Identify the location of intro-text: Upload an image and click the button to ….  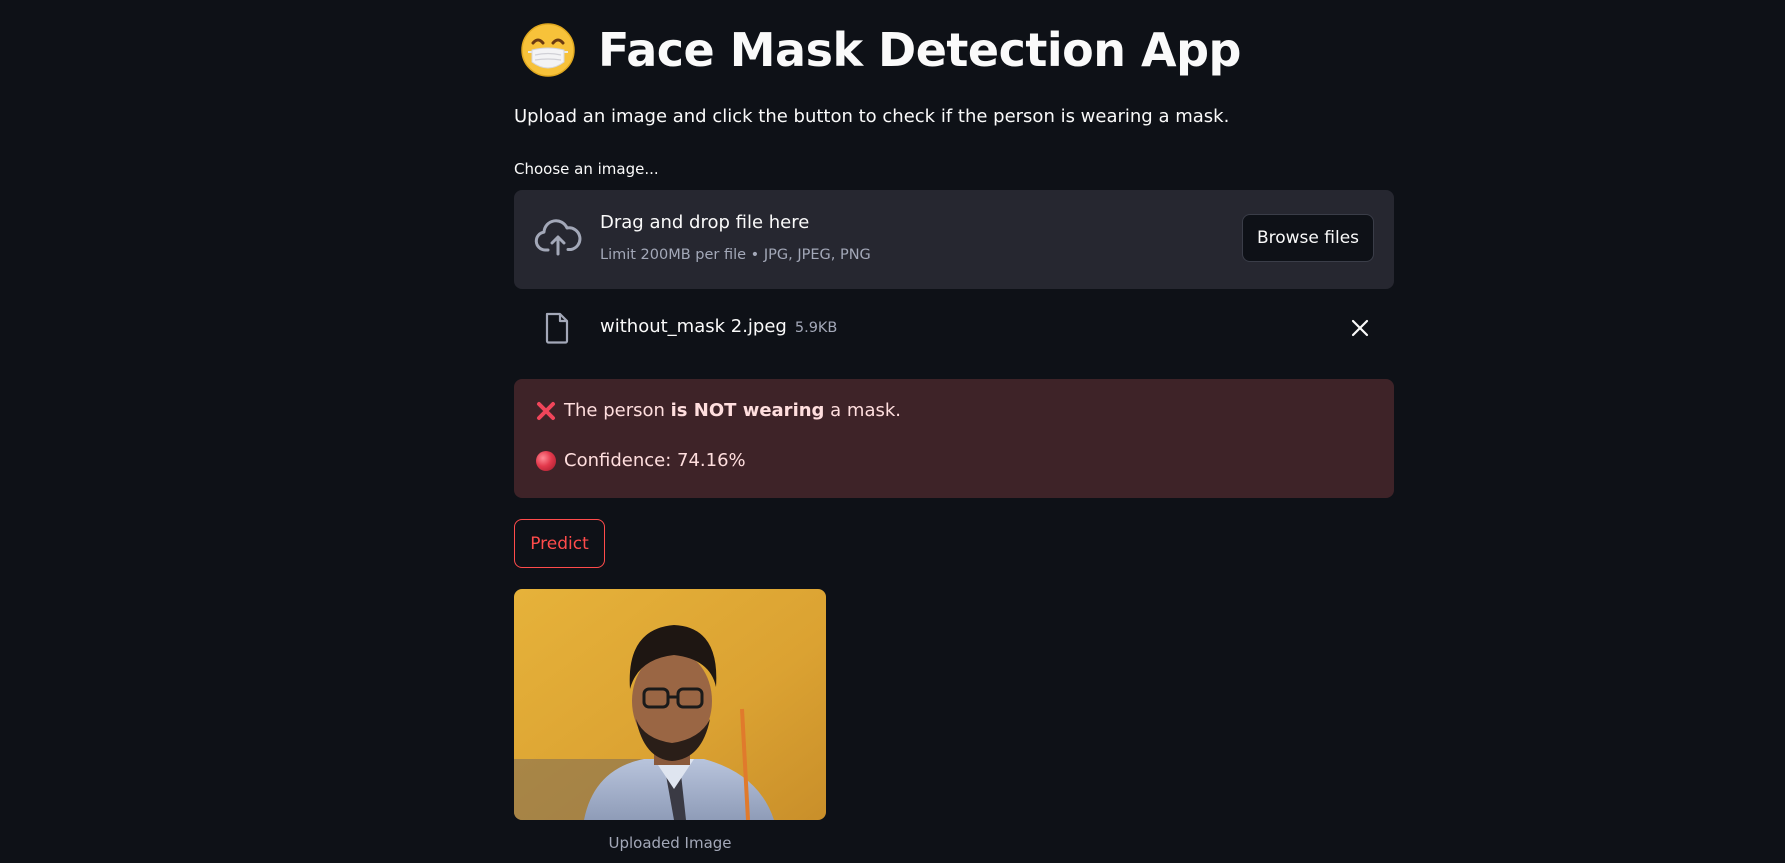
(872, 116).